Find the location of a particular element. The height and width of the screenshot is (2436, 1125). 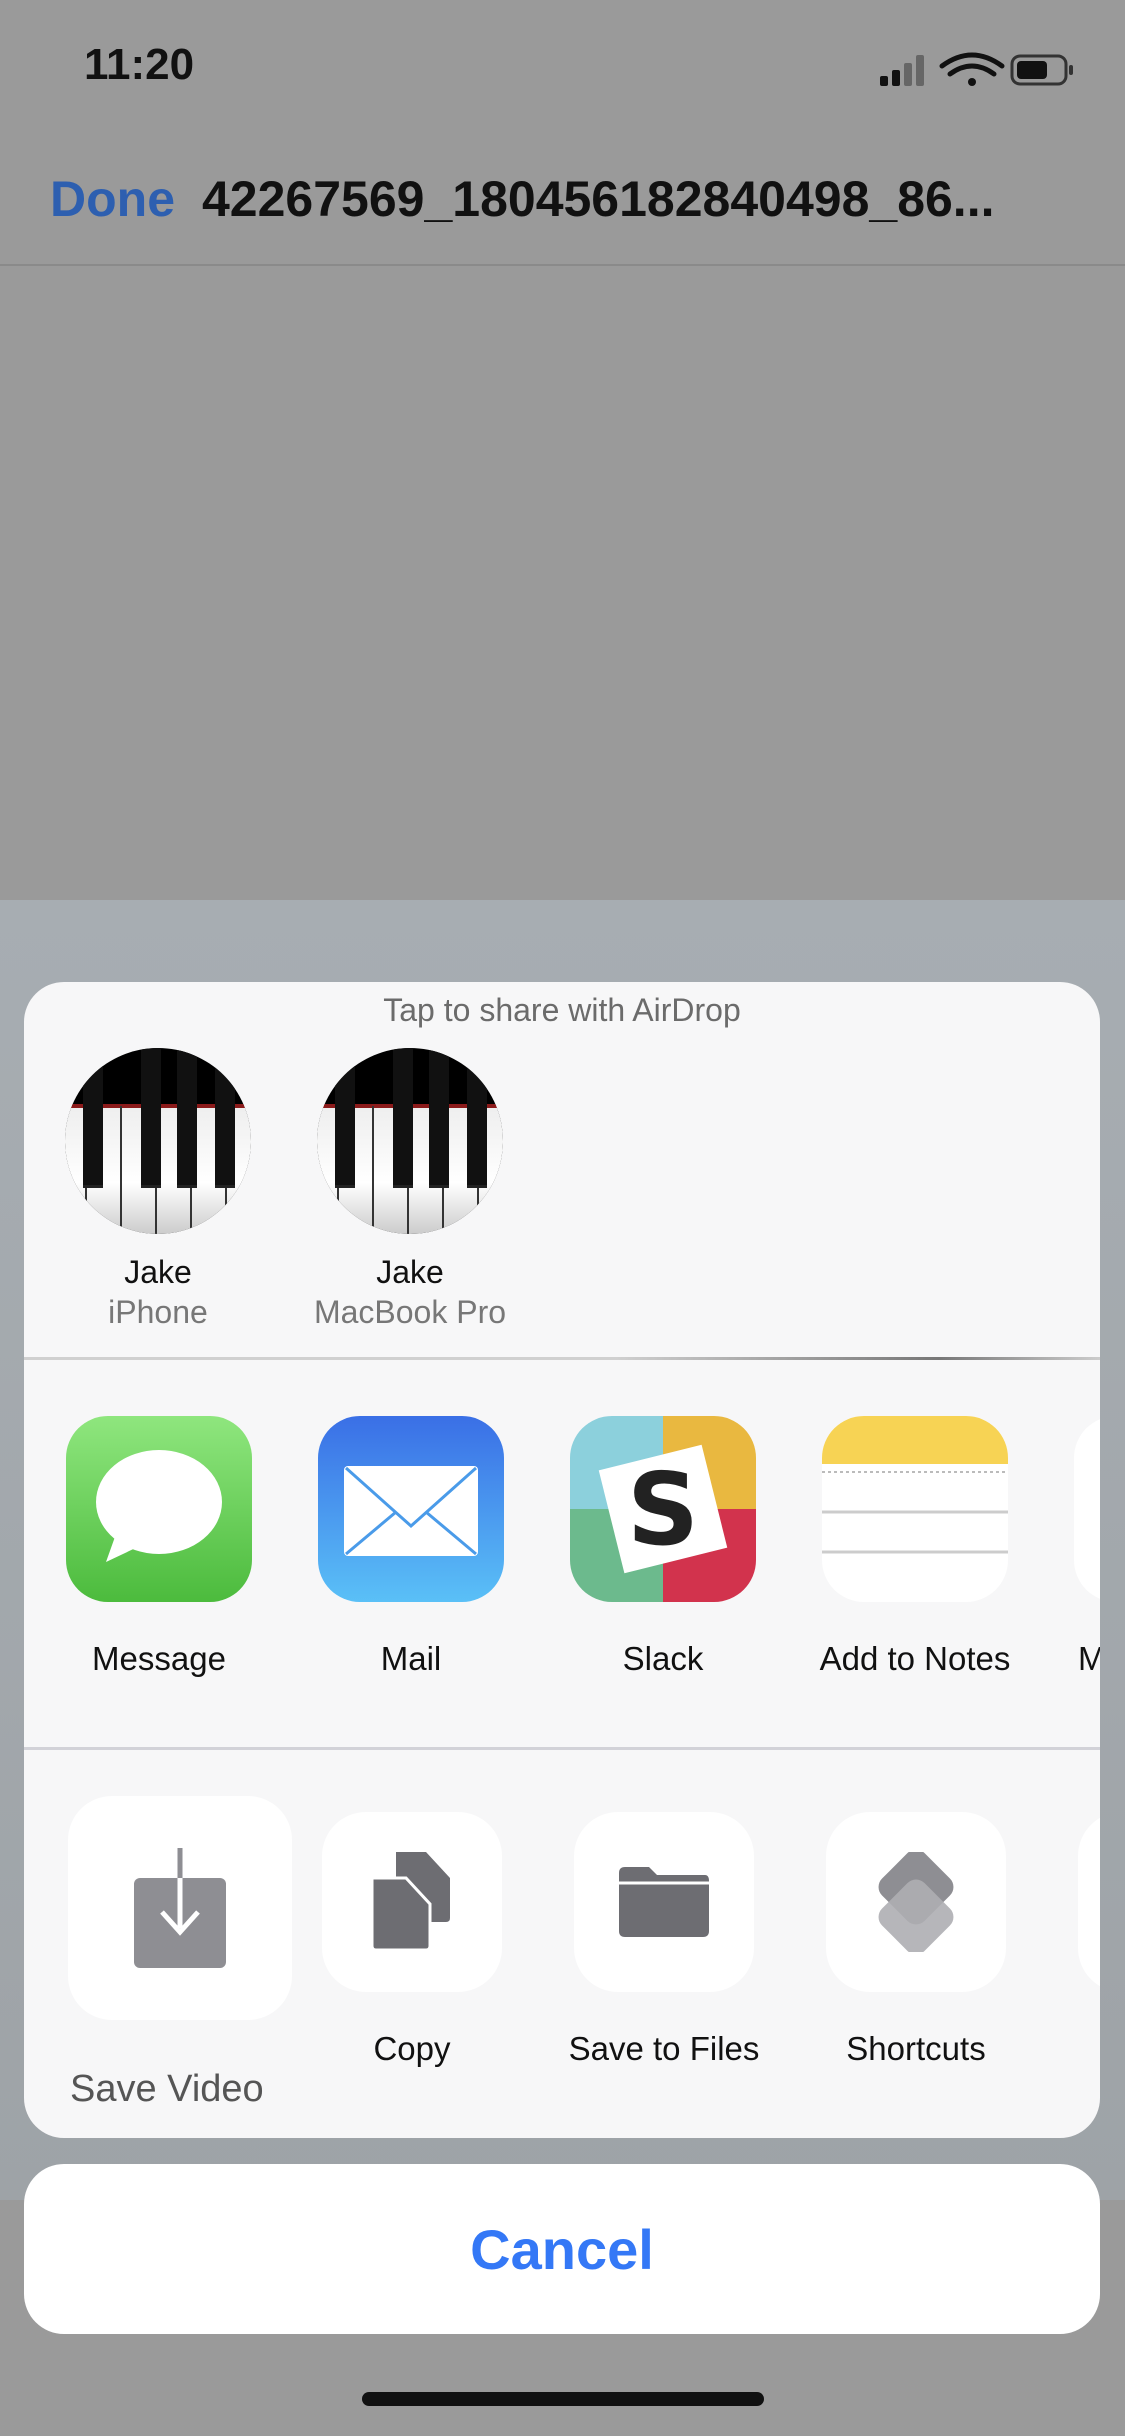

save-video-button is located at coordinates (180, 1908).